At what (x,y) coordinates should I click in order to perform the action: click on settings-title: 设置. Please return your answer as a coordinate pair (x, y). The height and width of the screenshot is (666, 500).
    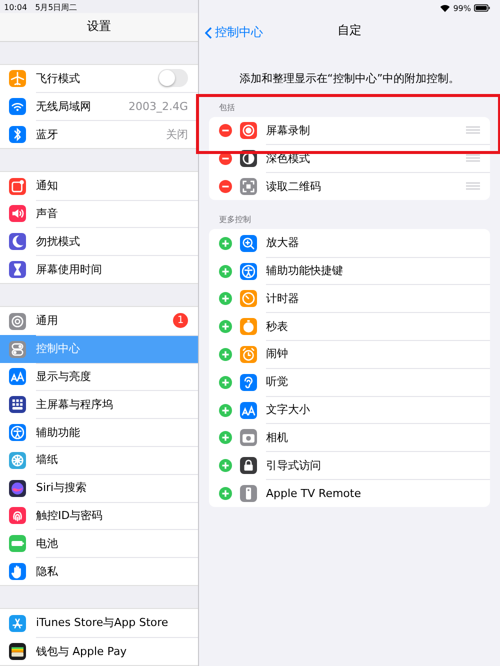
    Looking at the image, I should click on (99, 27).